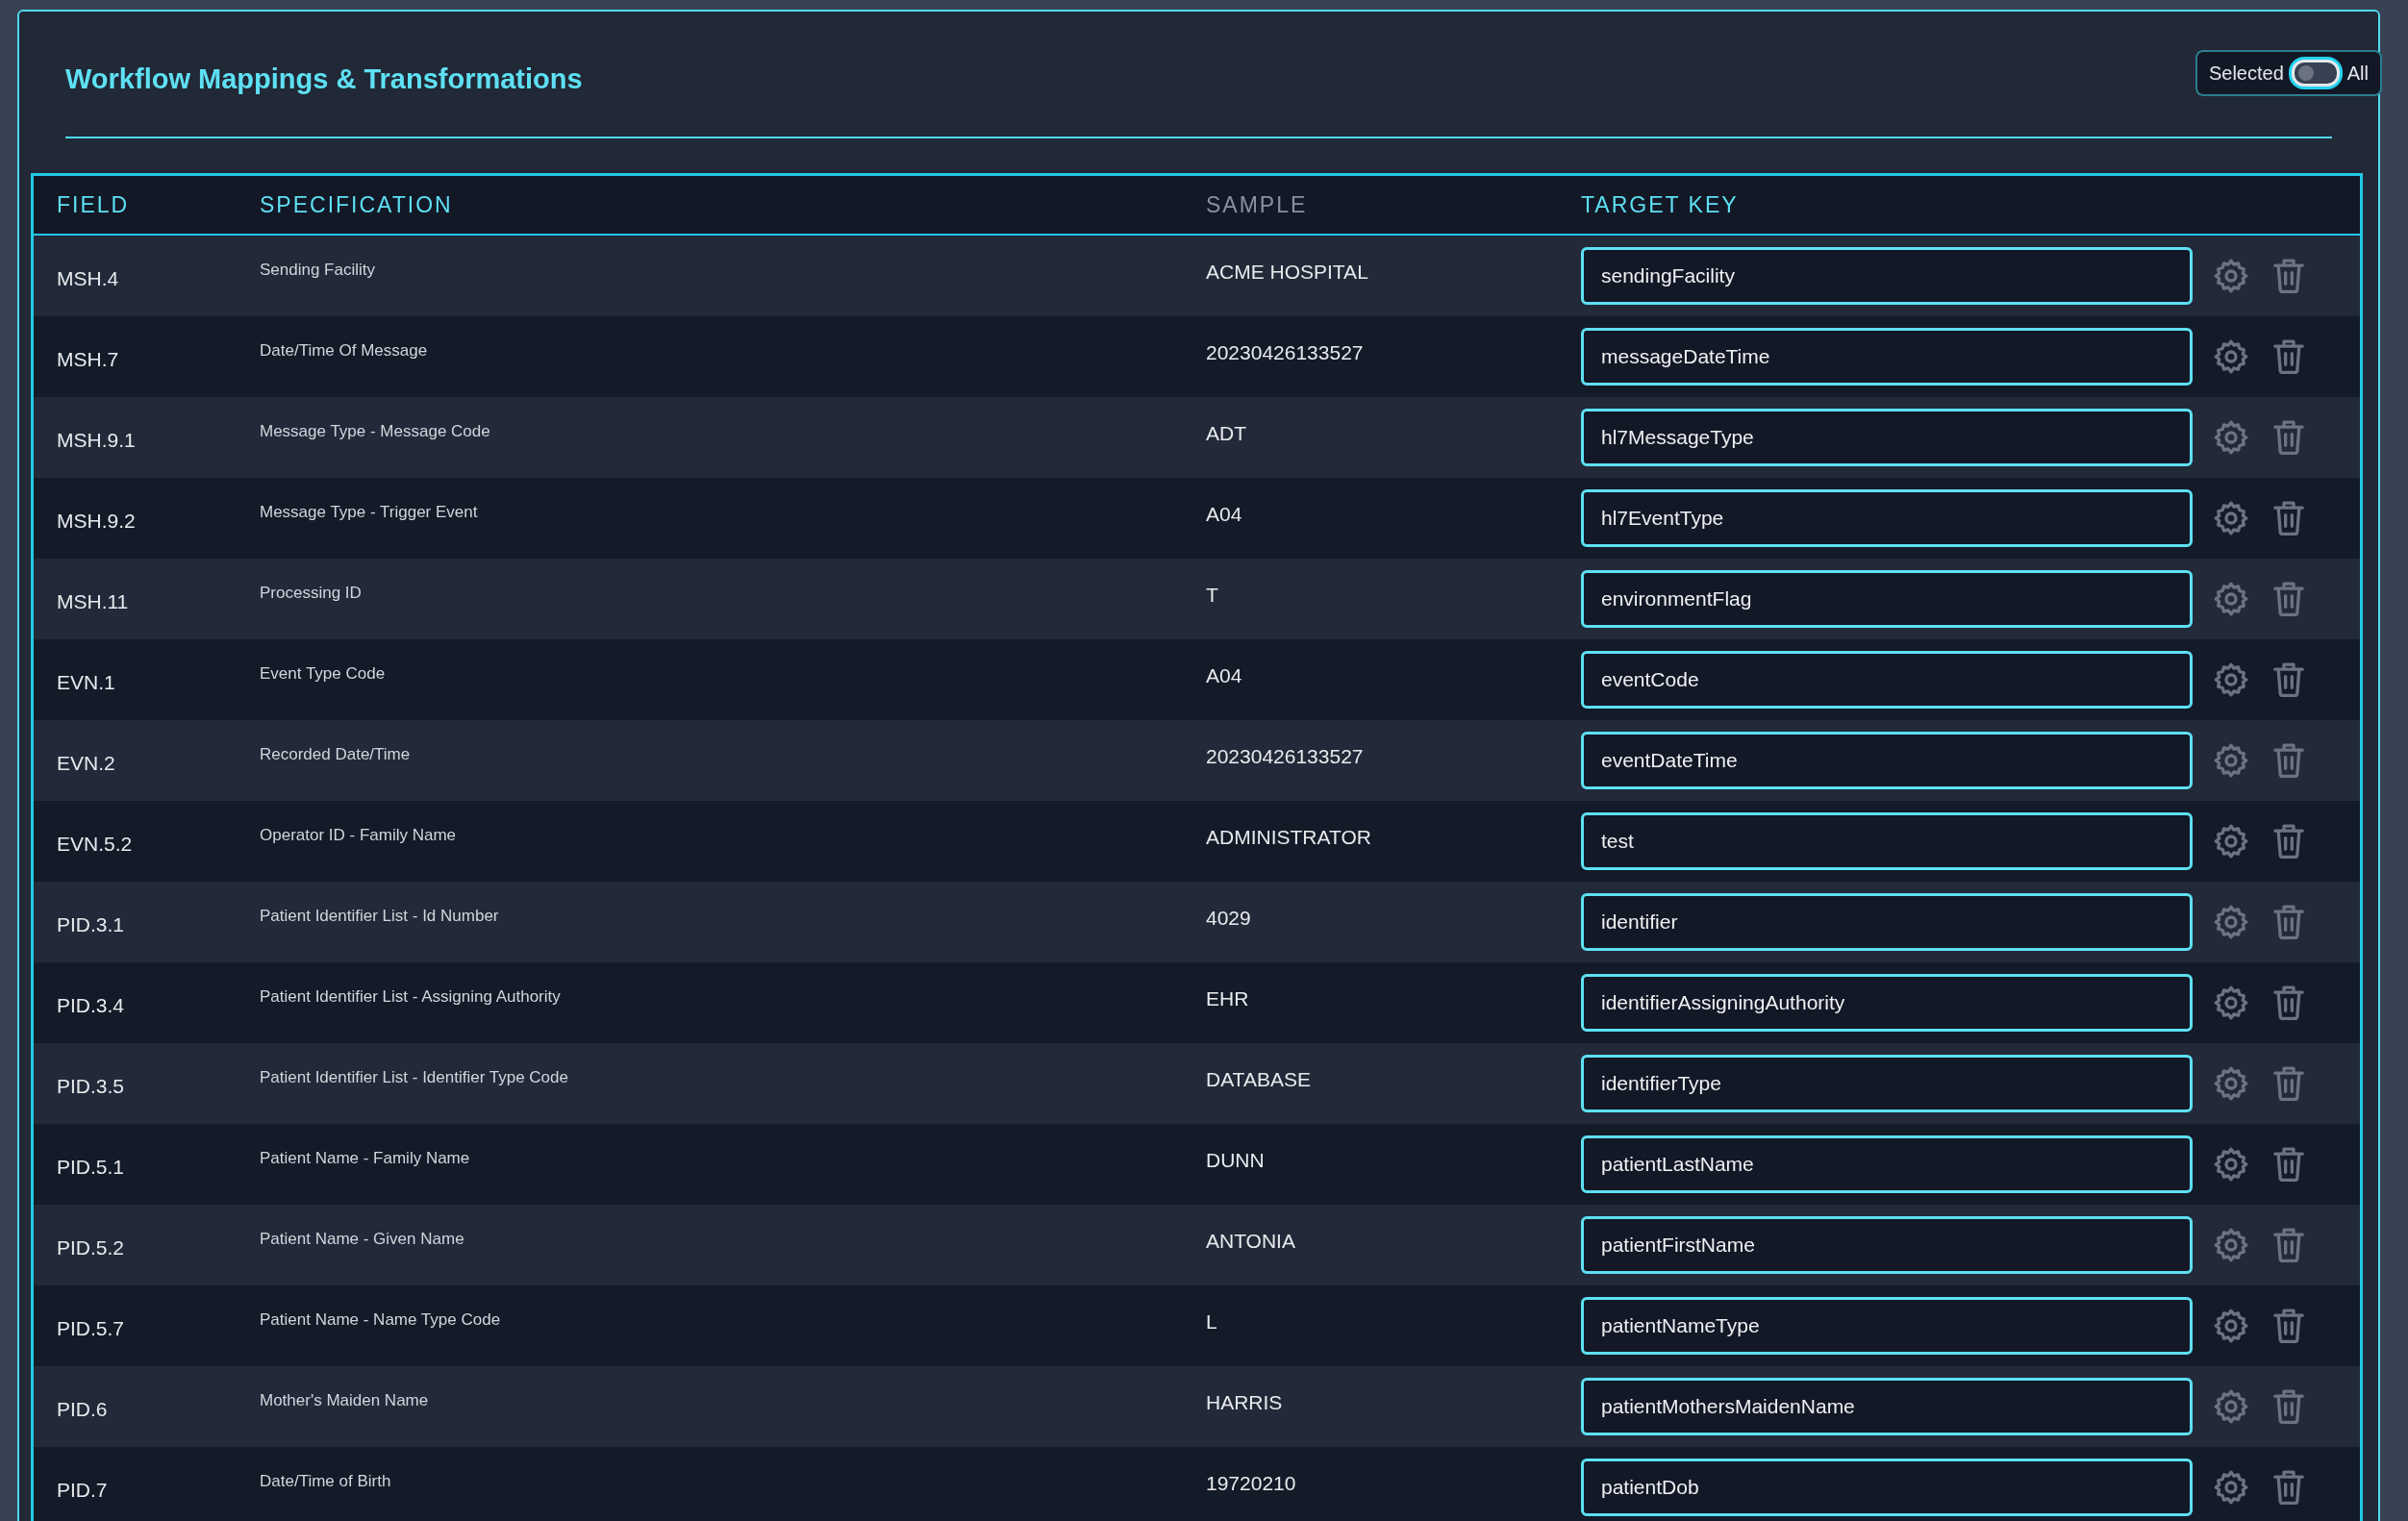 This screenshot has width=2408, height=1521. What do you see at coordinates (1887, 1487) in the screenshot?
I see `target-key-input: patientDob` at bounding box center [1887, 1487].